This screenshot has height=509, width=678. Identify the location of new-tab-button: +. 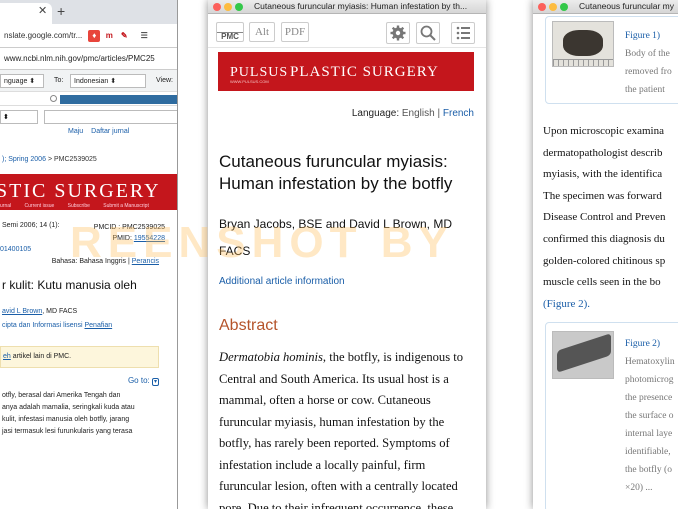
(61, 11).